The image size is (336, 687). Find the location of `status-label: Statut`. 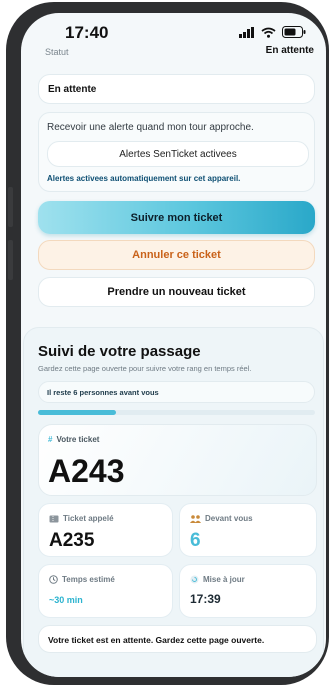

status-label: Statut is located at coordinates (57, 52).